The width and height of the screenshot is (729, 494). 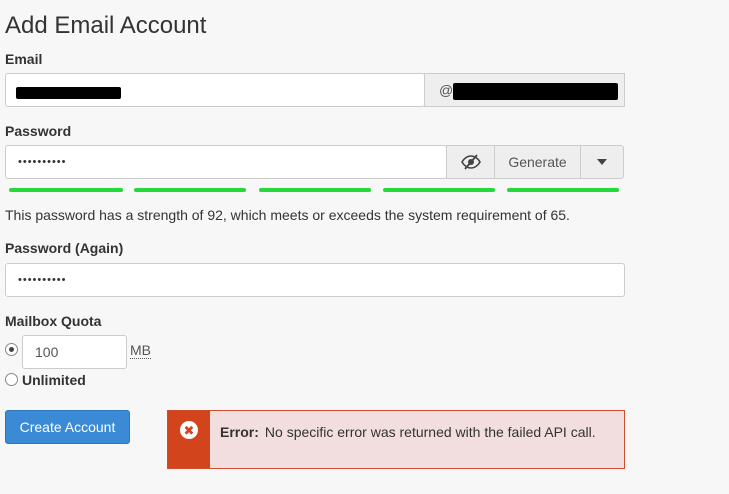 What do you see at coordinates (64, 248) in the screenshot?
I see `password-again-label: Password (Again)` at bounding box center [64, 248].